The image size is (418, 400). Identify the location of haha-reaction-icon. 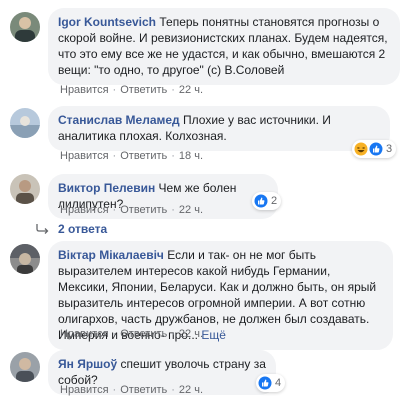
(361, 149).